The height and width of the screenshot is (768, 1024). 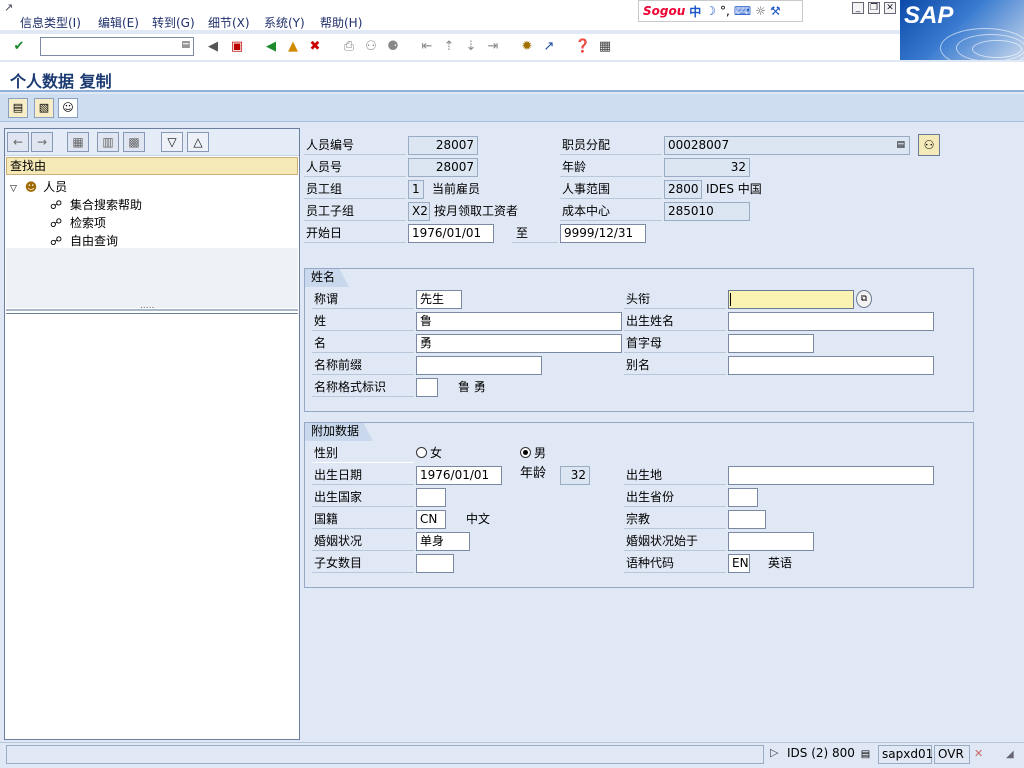 I want to click on cost-center-label: 成本中心, so click(x=611, y=211).